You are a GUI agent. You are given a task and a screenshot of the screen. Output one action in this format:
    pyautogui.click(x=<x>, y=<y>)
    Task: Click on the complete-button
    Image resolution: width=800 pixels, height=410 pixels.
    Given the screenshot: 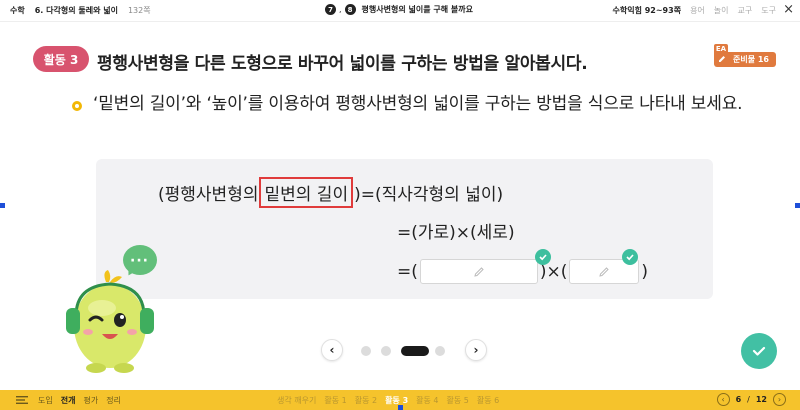 What is the action you would take?
    pyautogui.click(x=759, y=351)
    